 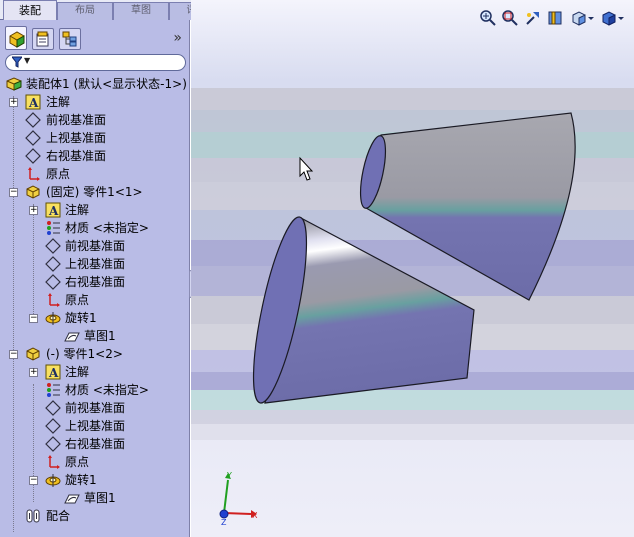 I want to click on property-sheet-icon, so click(x=42, y=39).